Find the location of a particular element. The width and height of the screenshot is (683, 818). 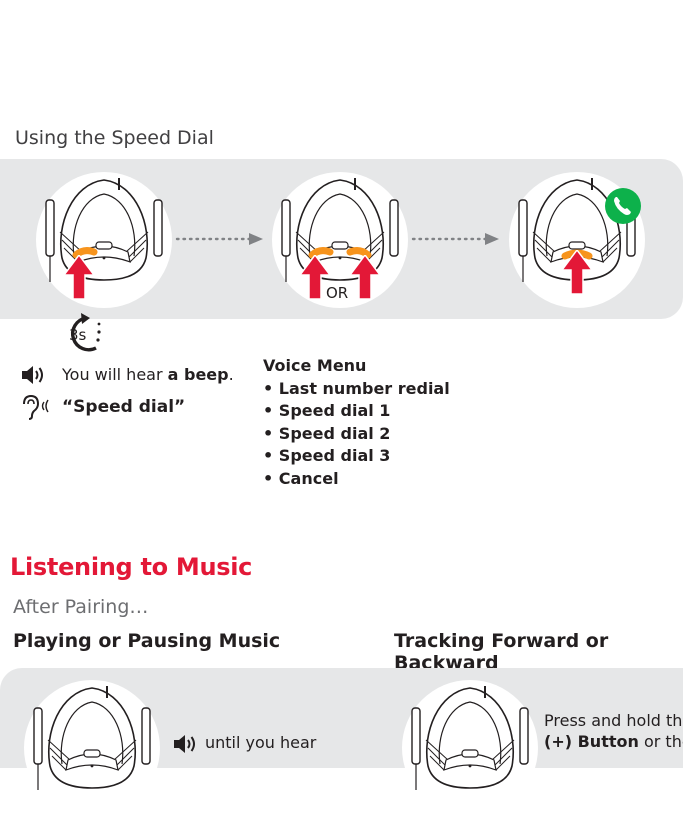

helmet-step-1-illustration is located at coordinates (104, 240).